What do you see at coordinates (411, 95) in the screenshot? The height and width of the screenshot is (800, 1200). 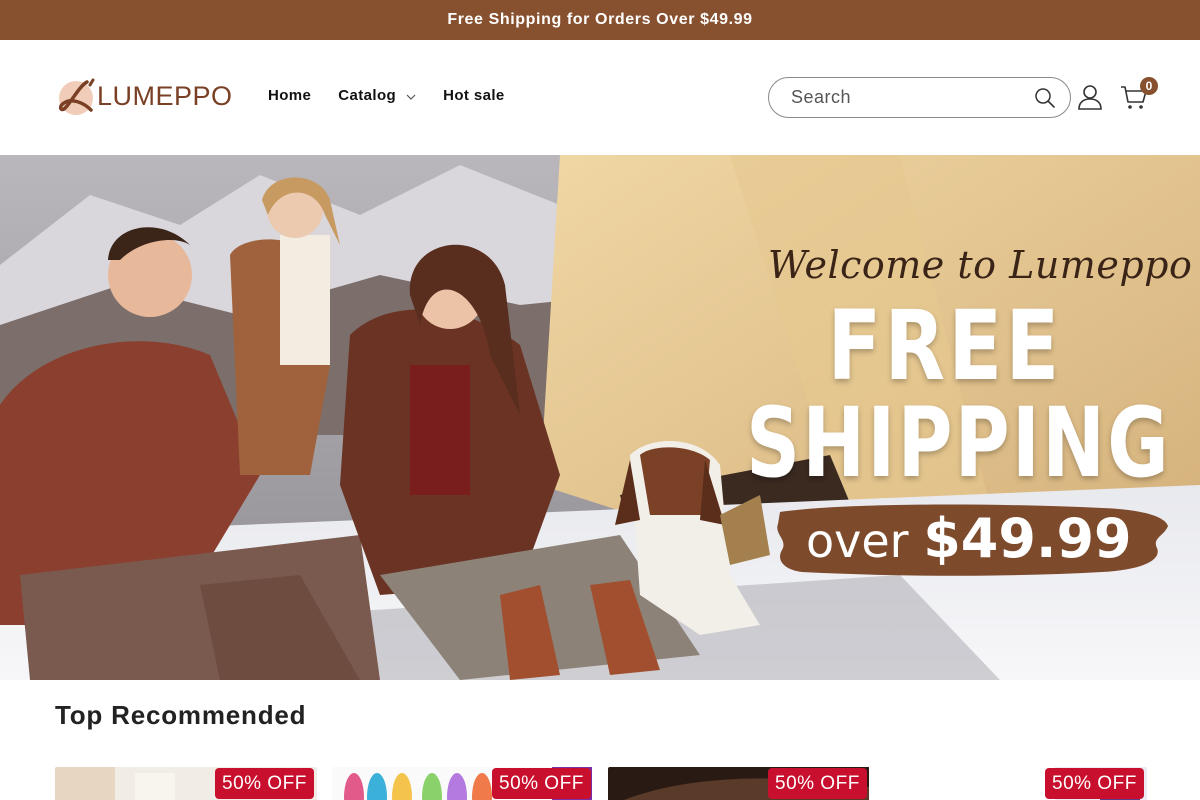 I see `chevron-down-icon` at bounding box center [411, 95].